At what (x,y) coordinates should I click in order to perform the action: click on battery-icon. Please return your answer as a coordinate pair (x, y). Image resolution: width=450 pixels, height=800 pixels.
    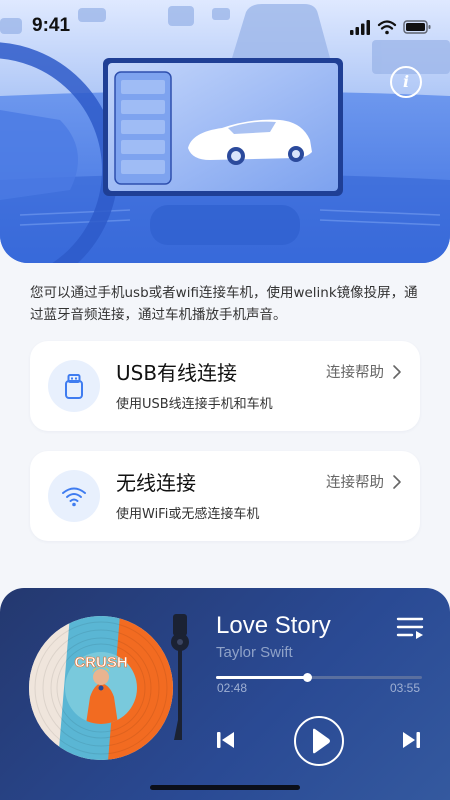
    Looking at the image, I should click on (417, 27).